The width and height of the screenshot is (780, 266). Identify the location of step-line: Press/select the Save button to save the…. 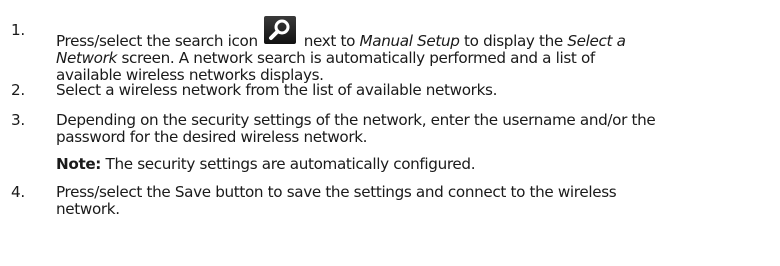
(336, 192).